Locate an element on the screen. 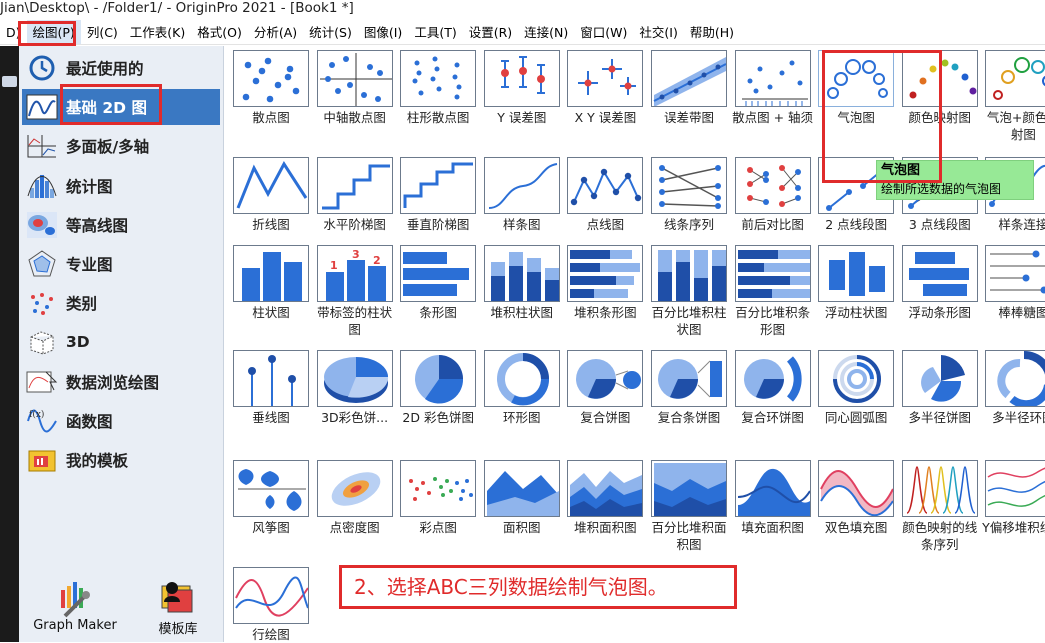 This screenshot has height=643, width=1045. plot-tile-plot-by-row: 行绘图 is located at coordinates (271, 605).